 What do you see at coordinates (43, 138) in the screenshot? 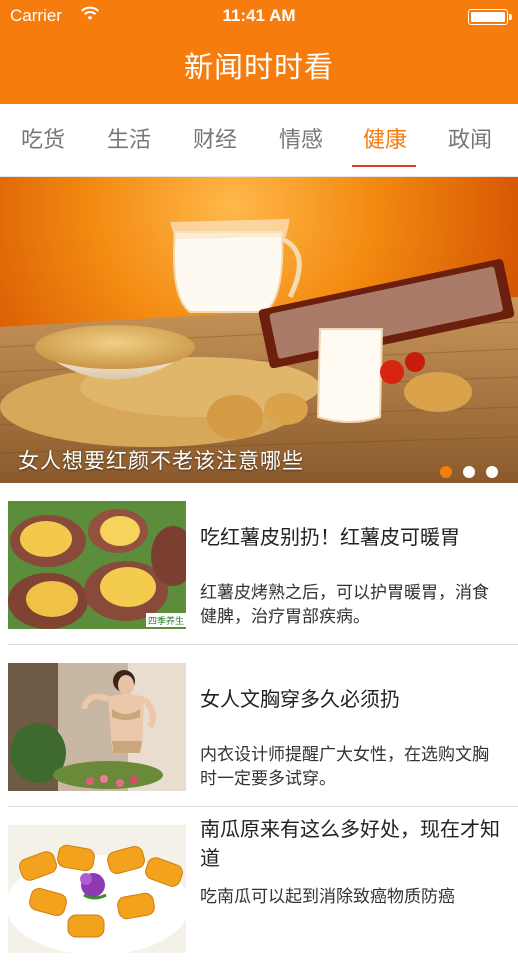
I see `tab-food: 吃货` at bounding box center [43, 138].